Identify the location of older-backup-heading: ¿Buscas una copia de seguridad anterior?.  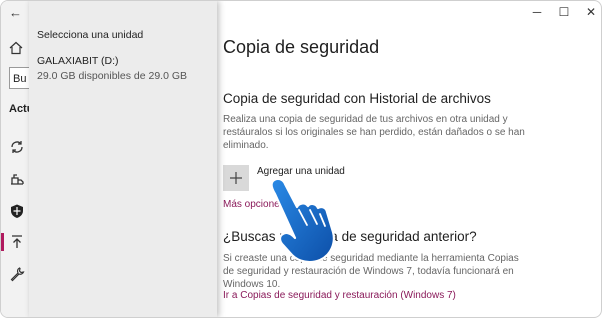
(350, 236).